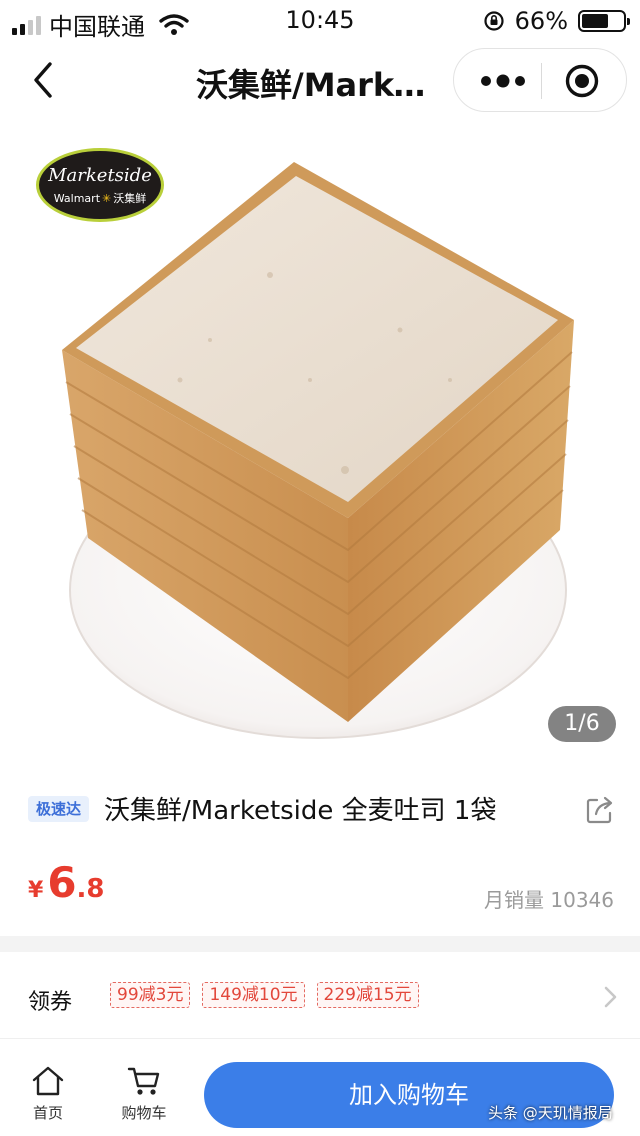 The height and width of the screenshot is (1136, 640). What do you see at coordinates (48, 1081) in the screenshot?
I see `home-icon` at bounding box center [48, 1081].